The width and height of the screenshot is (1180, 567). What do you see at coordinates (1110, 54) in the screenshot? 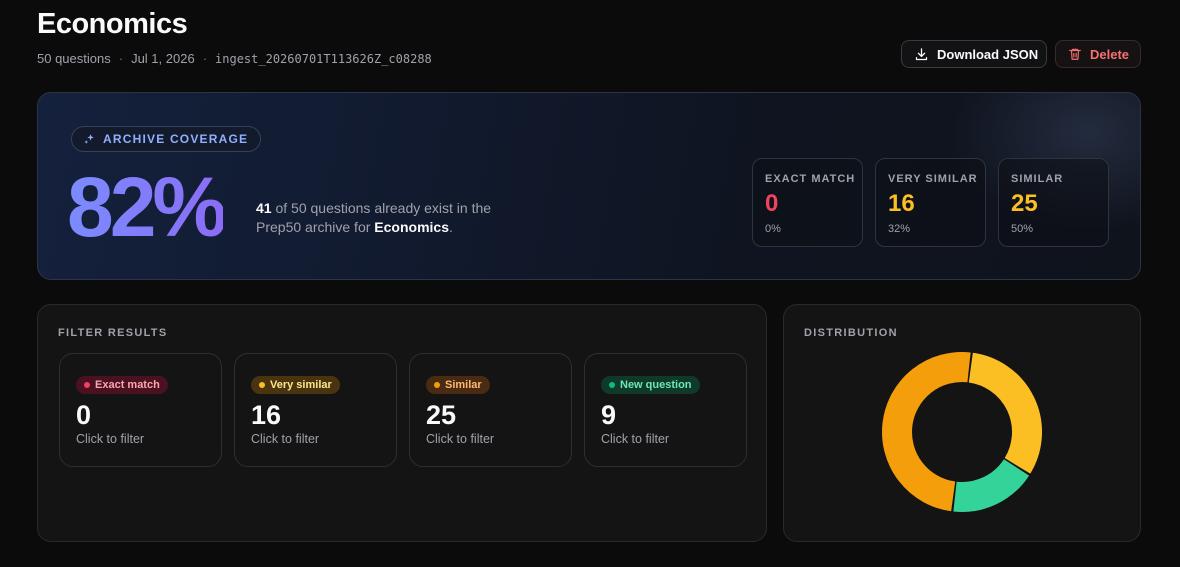
I see `delete-label: Delete` at bounding box center [1110, 54].